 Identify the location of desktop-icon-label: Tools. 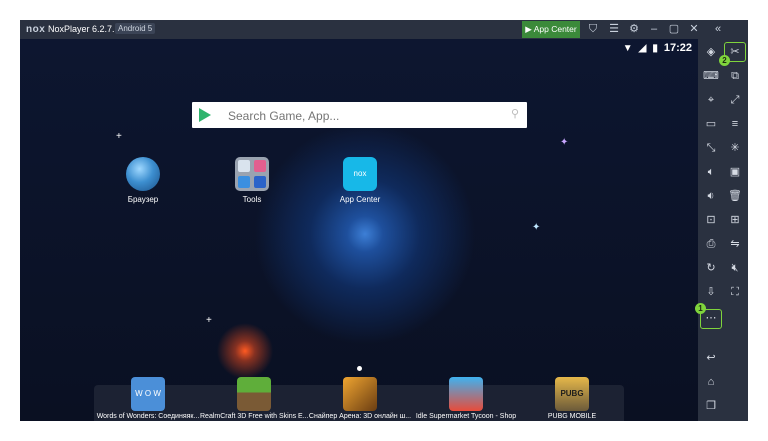
(252, 199).